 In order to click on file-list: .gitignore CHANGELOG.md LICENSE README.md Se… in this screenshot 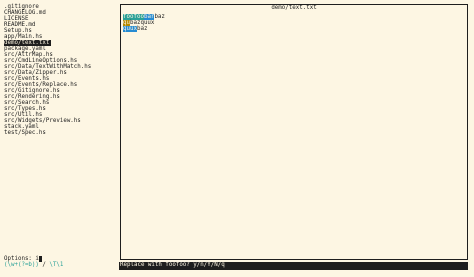, I will do `click(59, 70)`.